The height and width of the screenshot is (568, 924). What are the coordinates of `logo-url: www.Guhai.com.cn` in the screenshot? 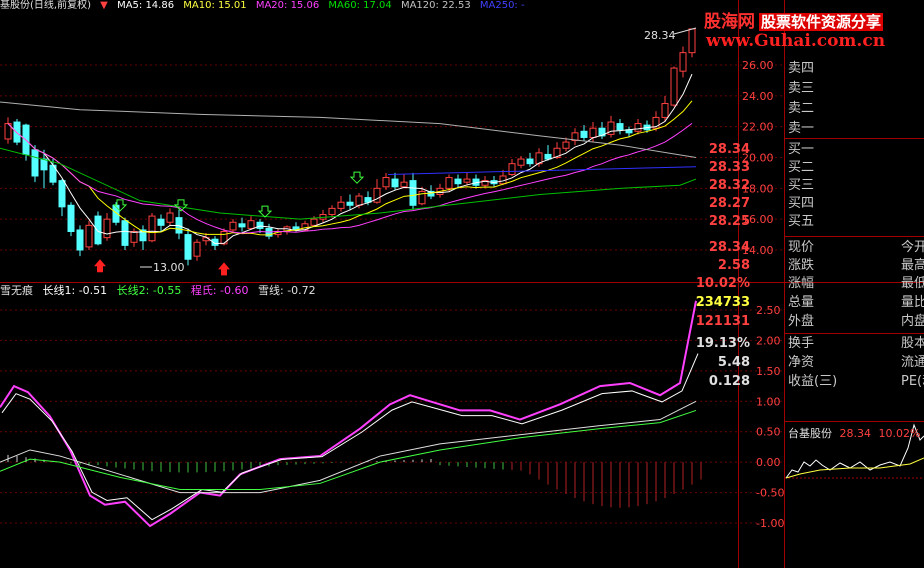 It's located at (796, 41).